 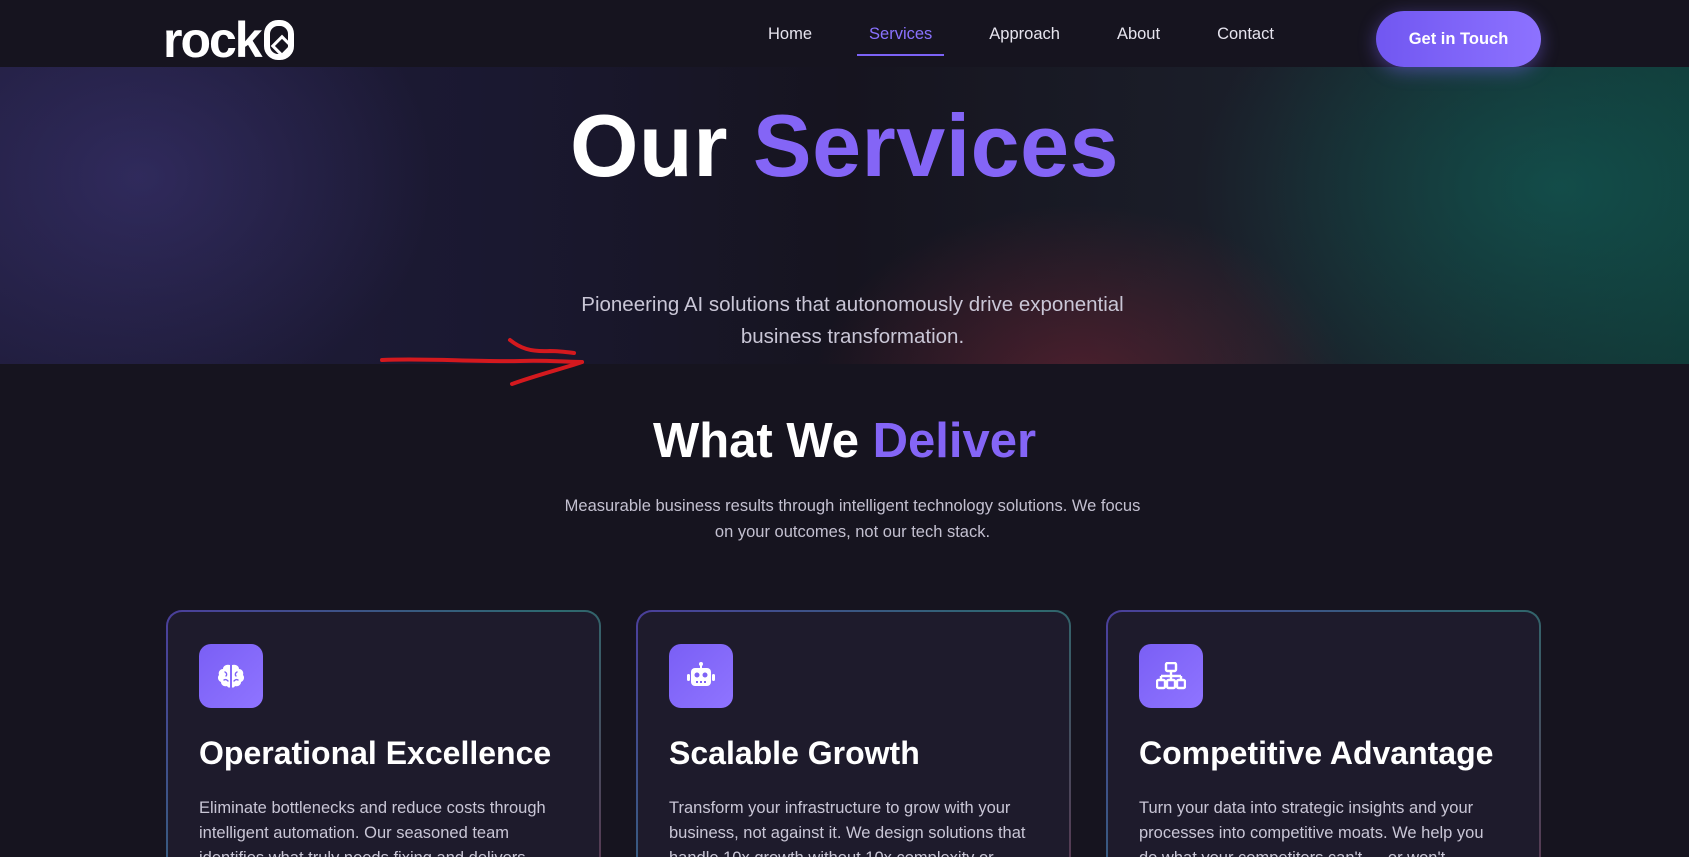 What do you see at coordinates (1171, 676) in the screenshot?
I see `network-icon` at bounding box center [1171, 676].